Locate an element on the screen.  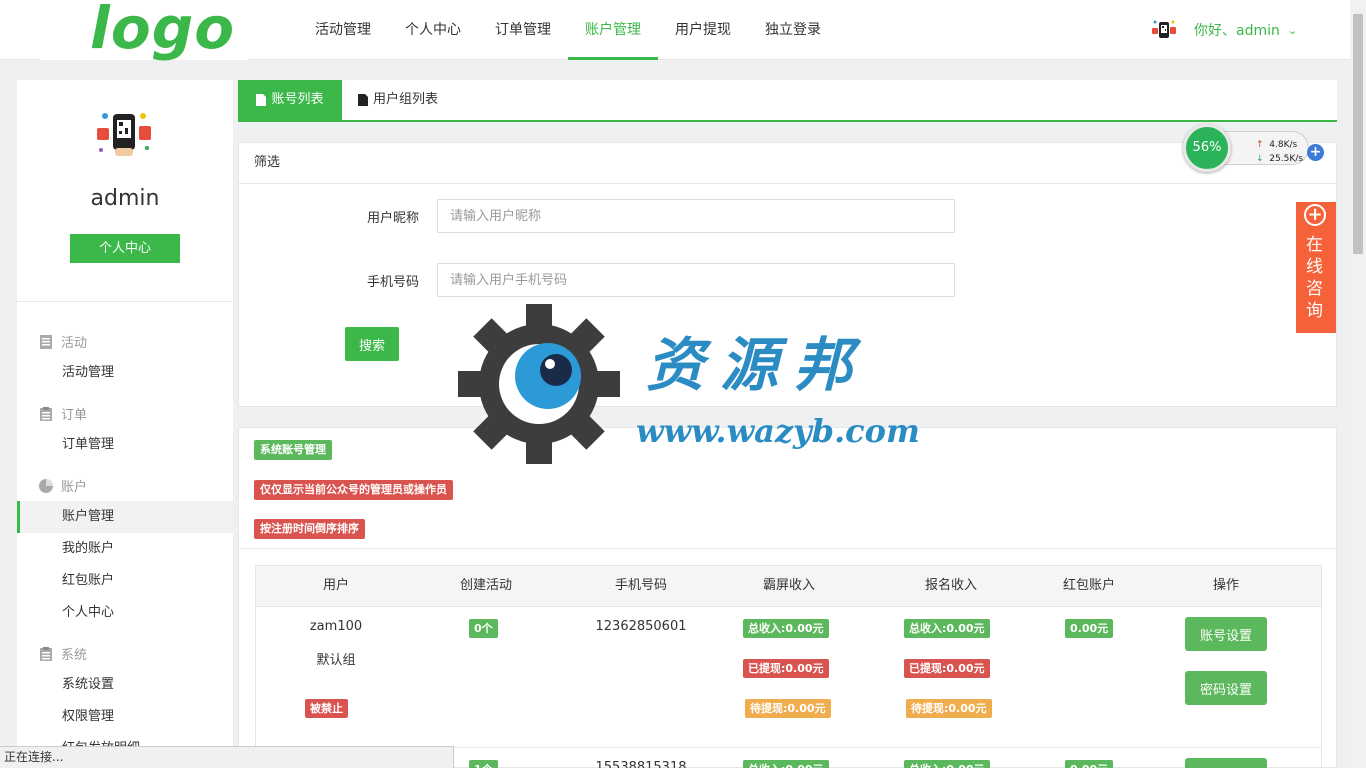
avatar-icon is located at coordinates (1164, 29).